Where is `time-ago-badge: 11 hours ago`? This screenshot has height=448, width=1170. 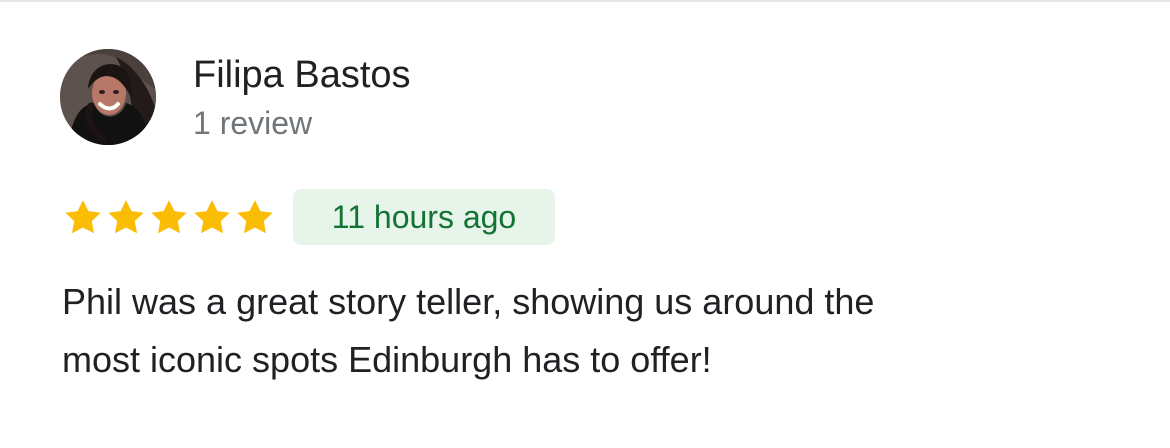 time-ago-badge: 11 hours ago is located at coordinates (424, 217).